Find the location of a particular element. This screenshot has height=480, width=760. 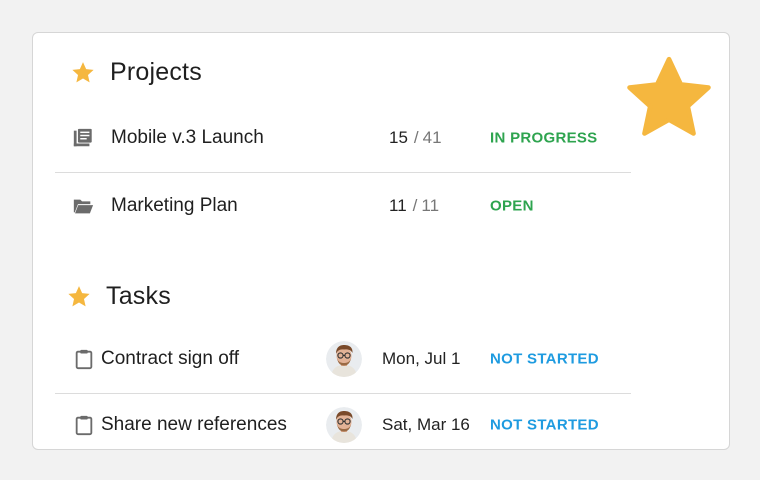

task-count: 11/11 is located at coordinates (414, 206).